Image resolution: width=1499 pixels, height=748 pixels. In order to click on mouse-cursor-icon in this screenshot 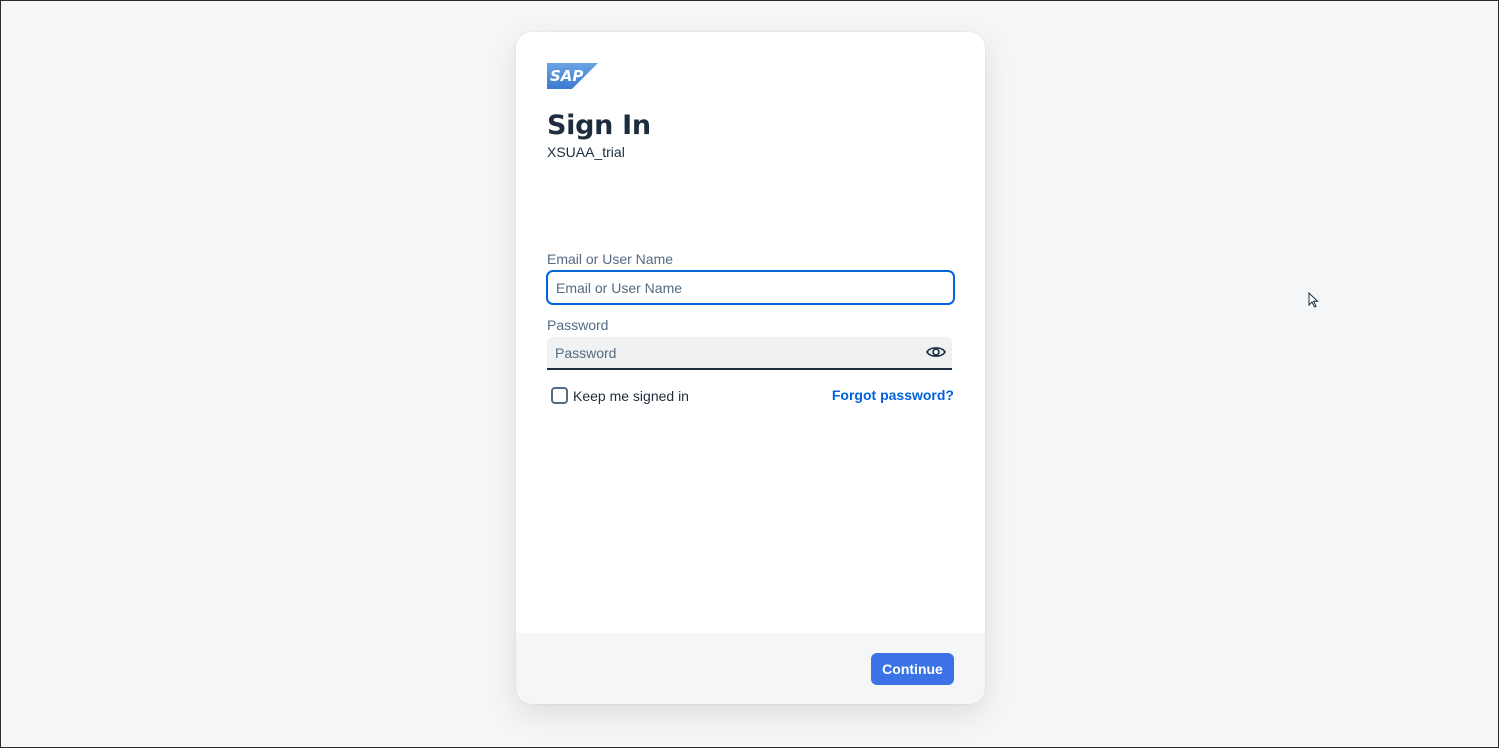, I will do `click(1313, 300)`.